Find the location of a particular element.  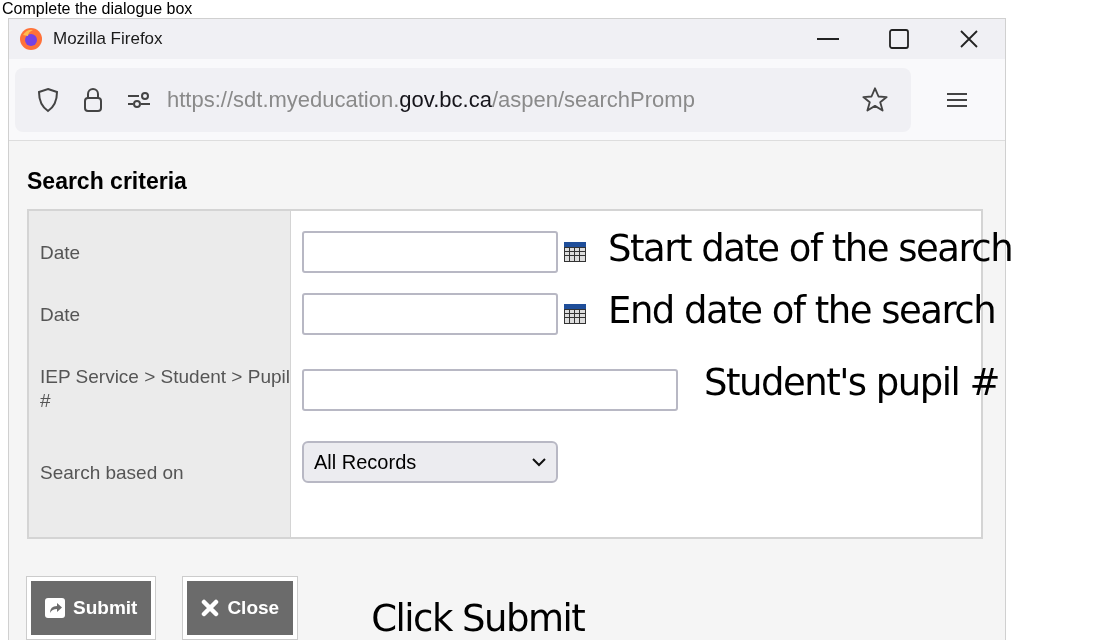

maximize-icon is located at coordinates (899, 39).